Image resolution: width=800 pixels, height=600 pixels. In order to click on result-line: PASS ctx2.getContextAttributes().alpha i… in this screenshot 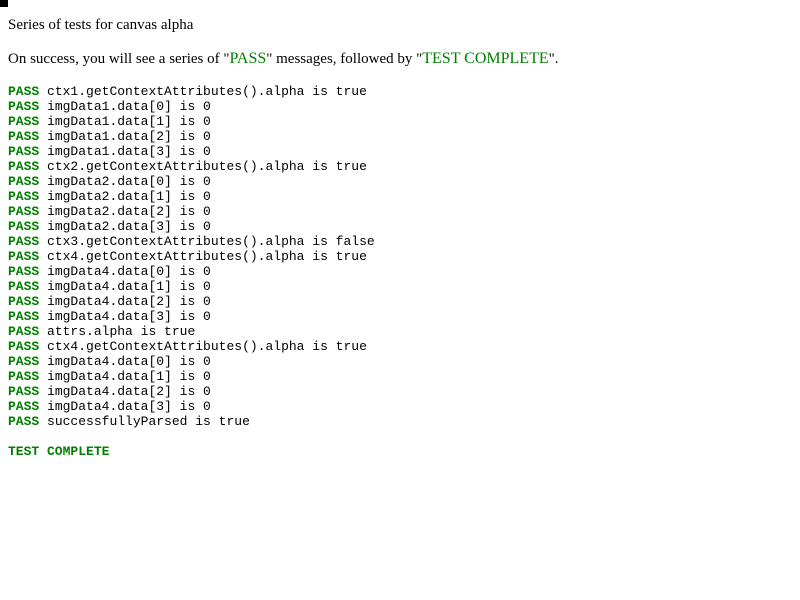, I will do `click(398, 166)`.